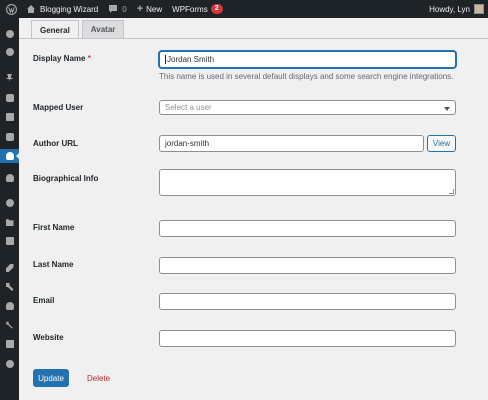  I want to click on collapse-icon, so click(9, 364).